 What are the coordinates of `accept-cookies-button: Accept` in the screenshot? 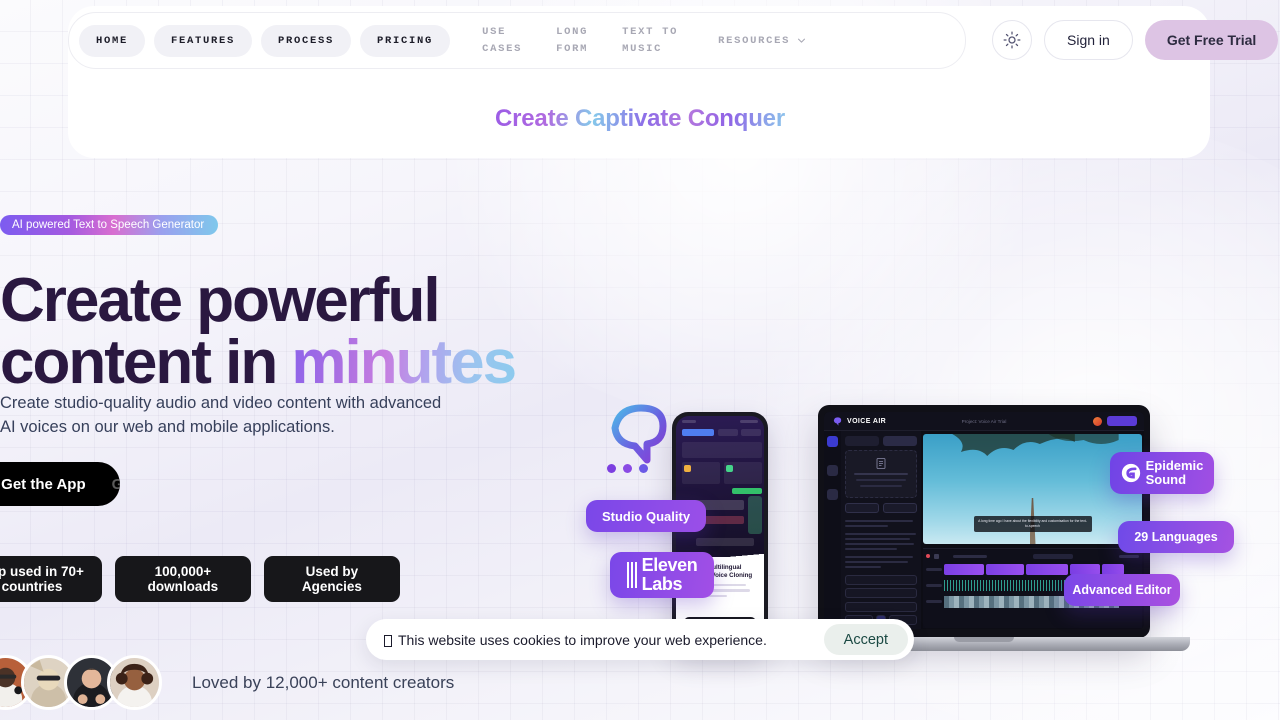 It's located at (865, 639).